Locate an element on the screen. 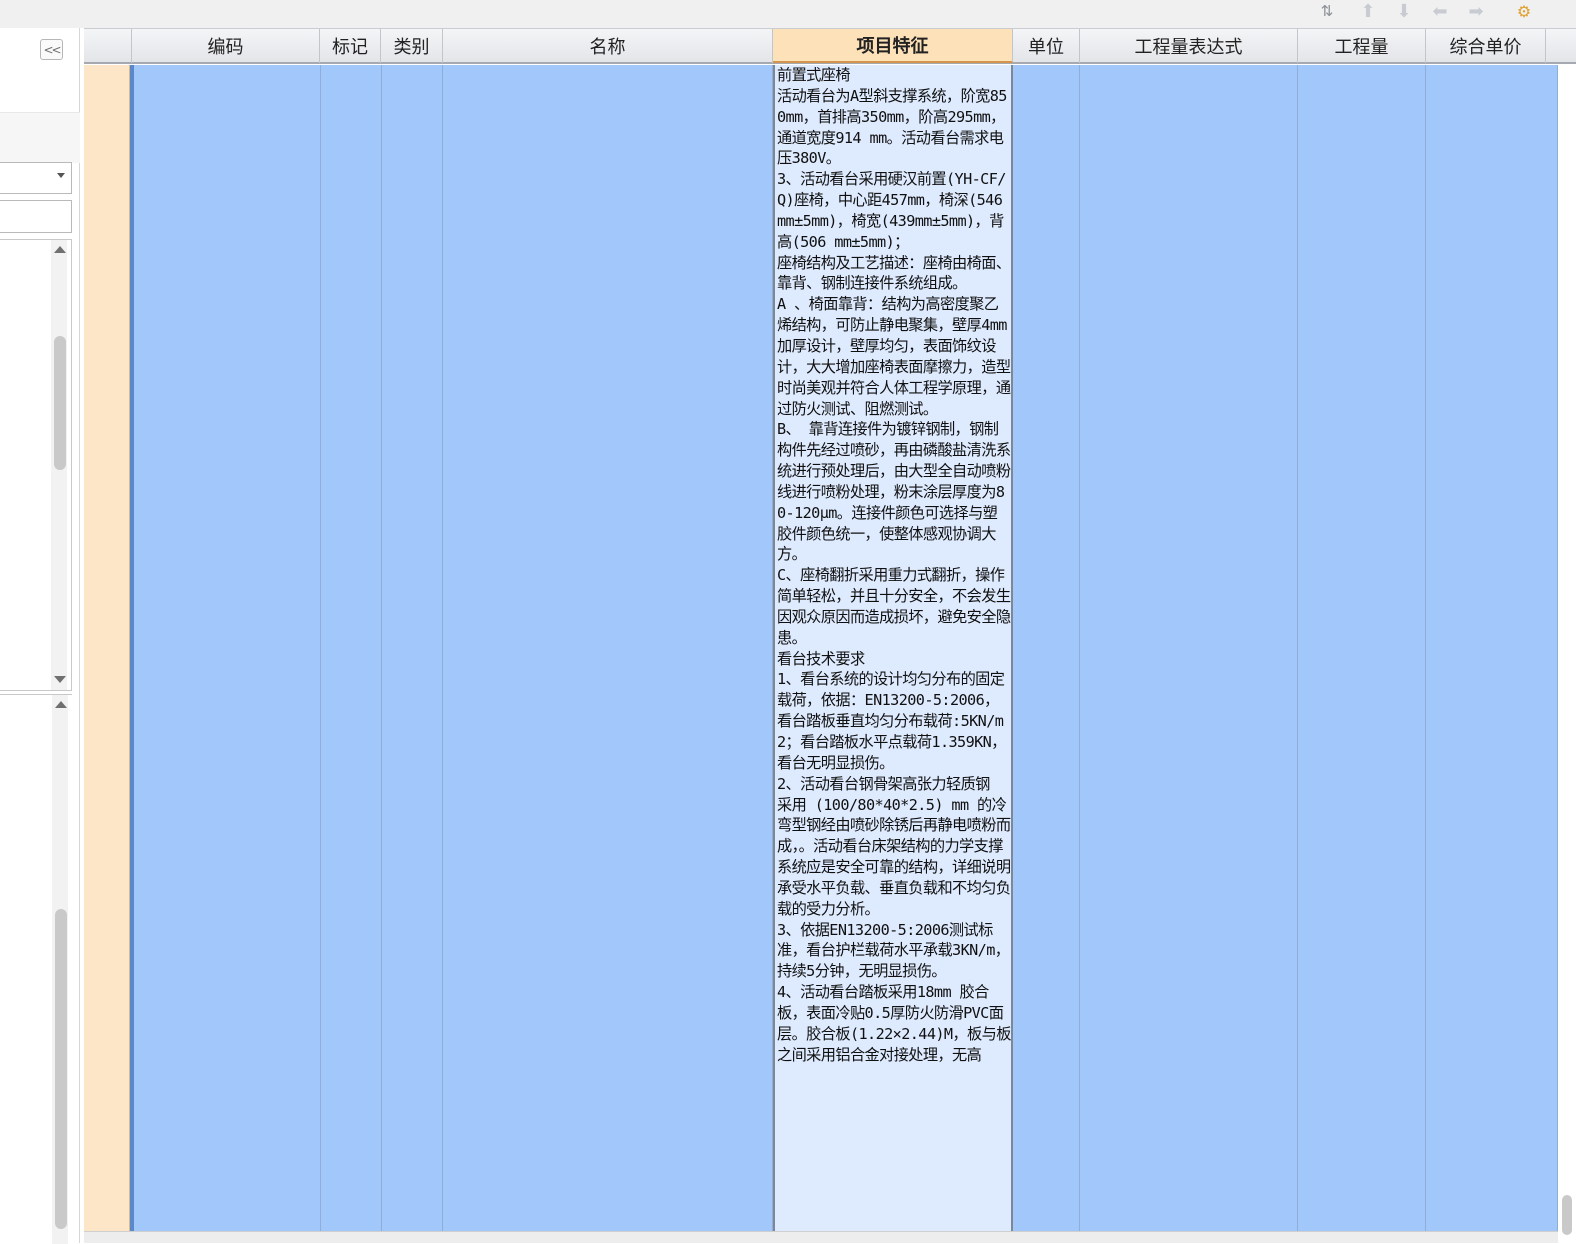  header-more is located at coordinates (1561, 46).